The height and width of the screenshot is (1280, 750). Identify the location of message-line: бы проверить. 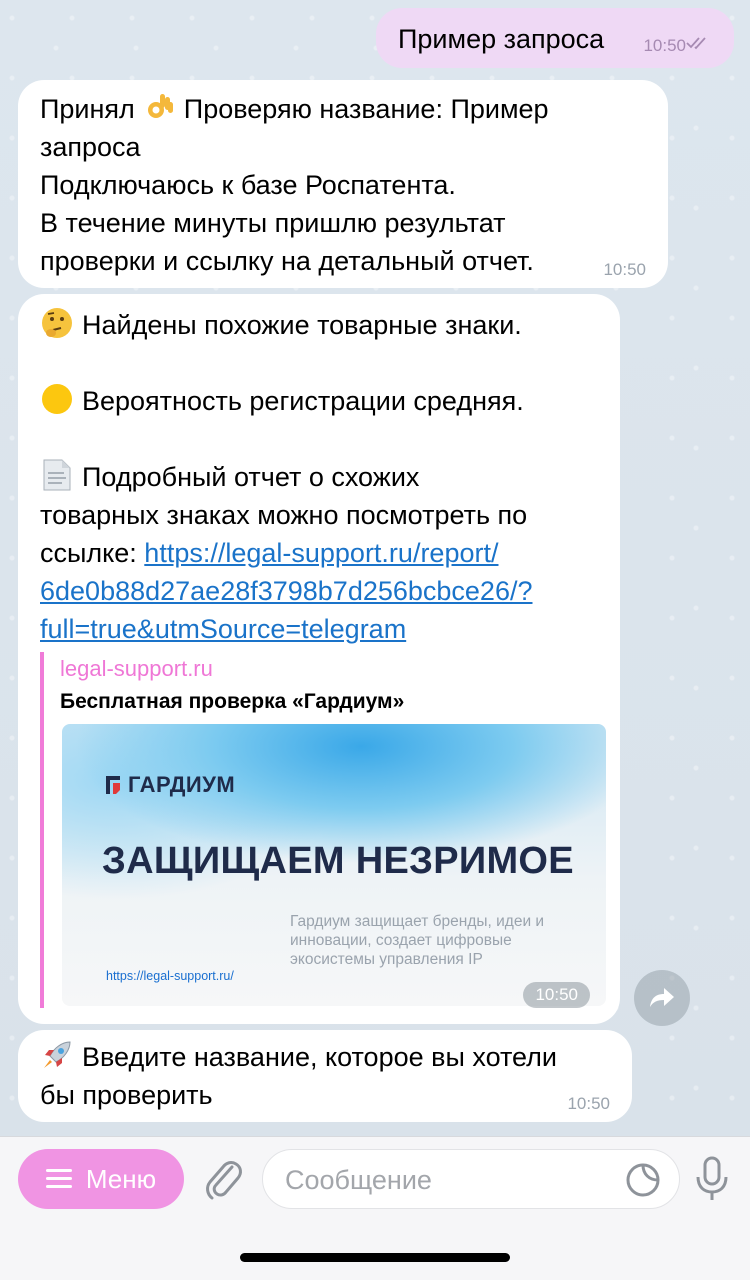
(126, 1095).